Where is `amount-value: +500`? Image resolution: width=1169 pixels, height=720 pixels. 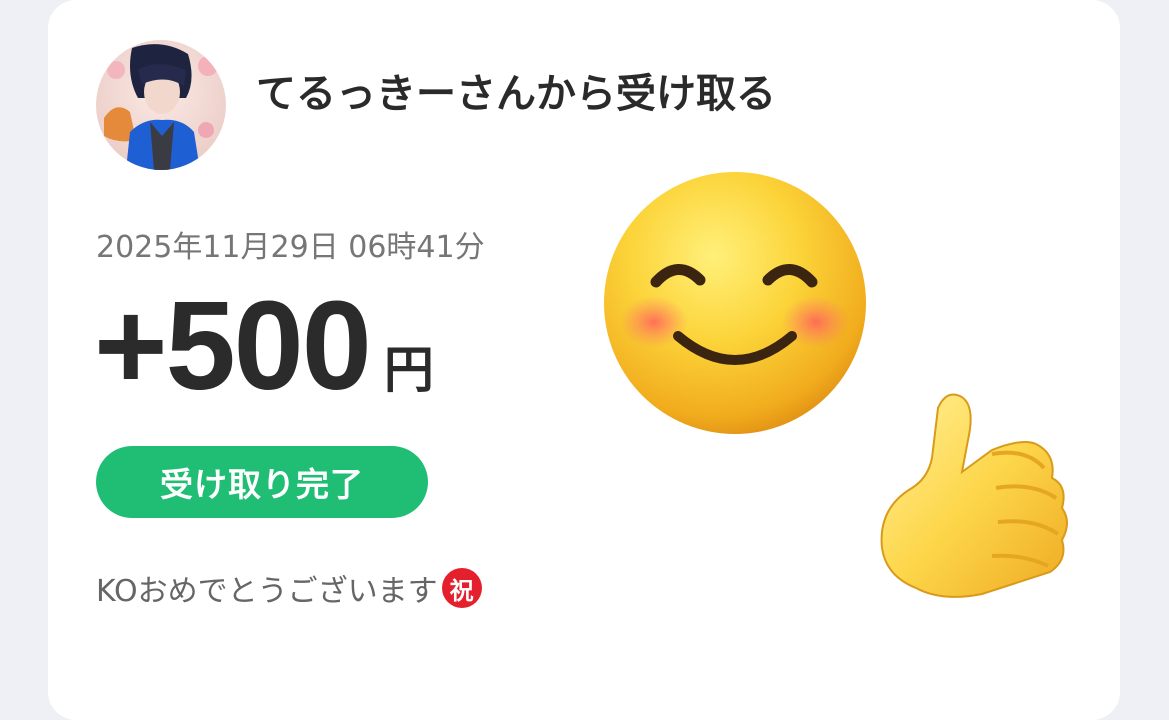 amount-value: +500 is located at coordinates (233, 345).